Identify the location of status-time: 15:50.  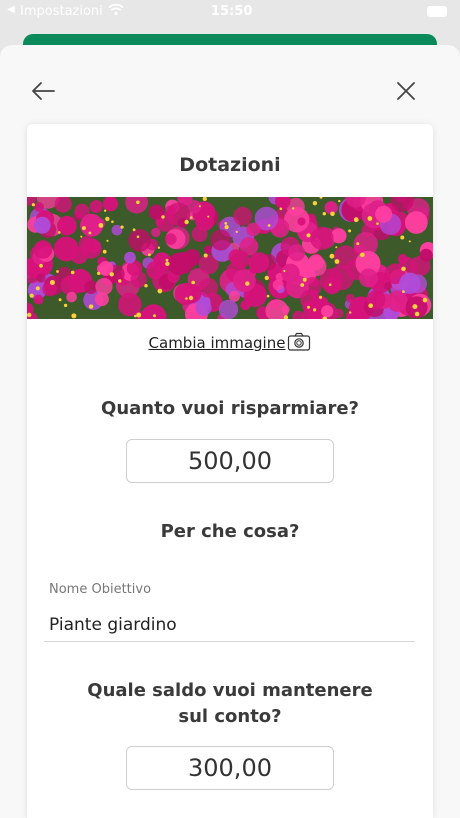
(232, 11).